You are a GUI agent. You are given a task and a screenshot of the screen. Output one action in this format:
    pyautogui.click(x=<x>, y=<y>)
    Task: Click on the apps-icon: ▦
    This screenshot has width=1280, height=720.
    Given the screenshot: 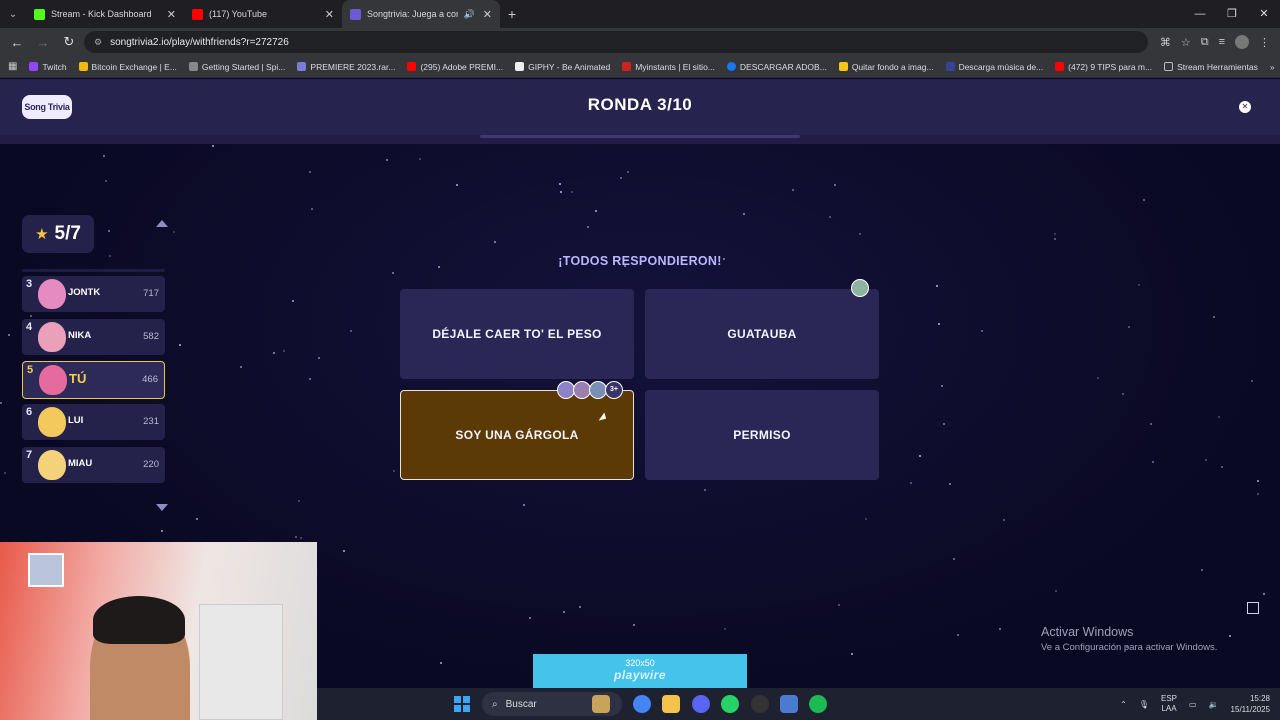 What is the action you would take?
    pyautogui.click(x=12, y=66)
    